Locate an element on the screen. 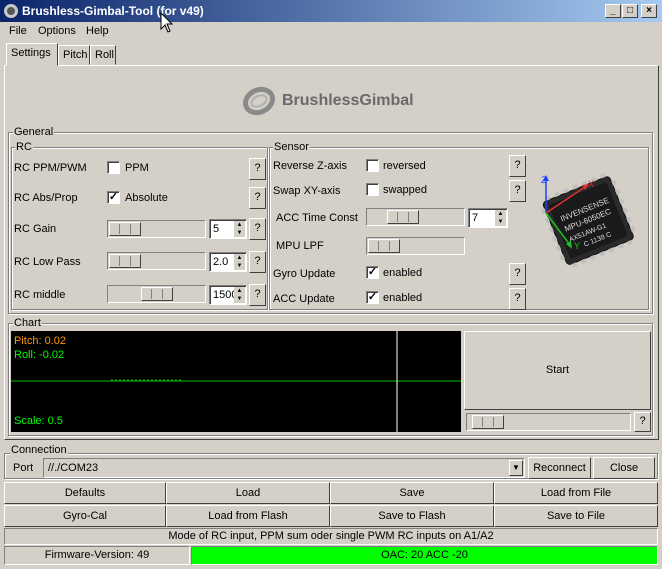 This screenshot has width=662, height=569. maximize-button: □ is located at coordinates (630, 11).